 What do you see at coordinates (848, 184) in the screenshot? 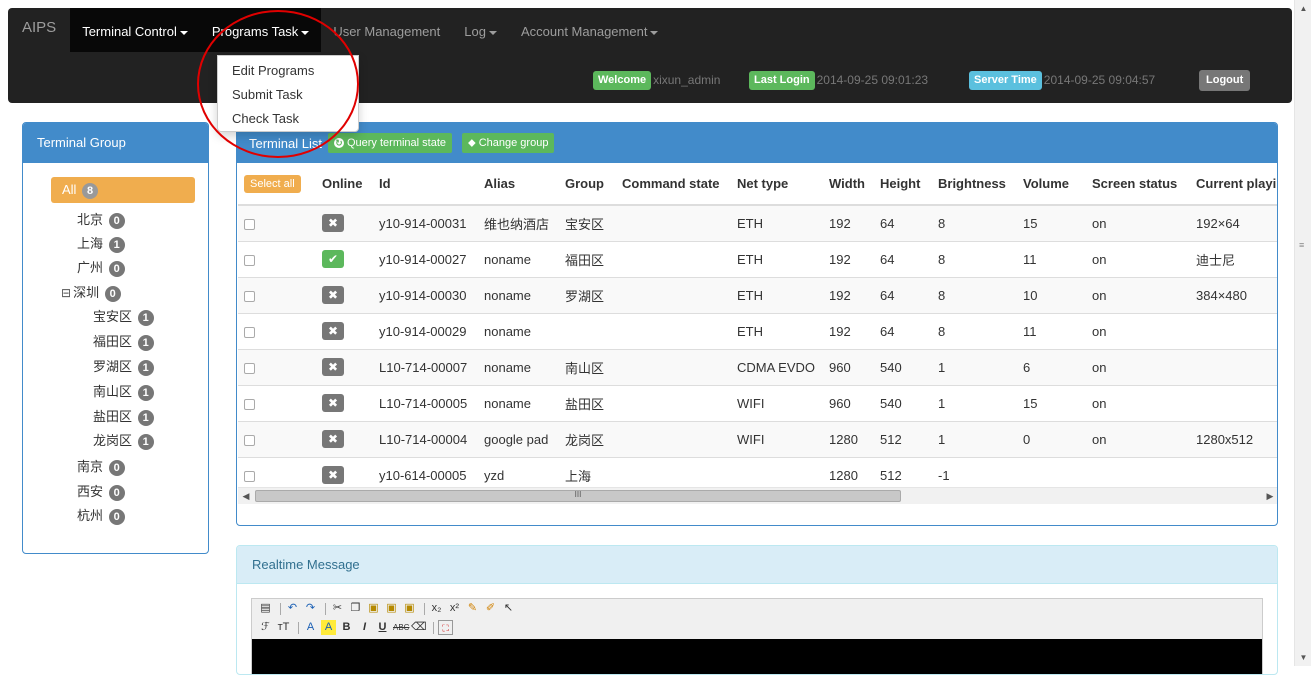
I see `column-header: Width` at bounding box center [848, 184].